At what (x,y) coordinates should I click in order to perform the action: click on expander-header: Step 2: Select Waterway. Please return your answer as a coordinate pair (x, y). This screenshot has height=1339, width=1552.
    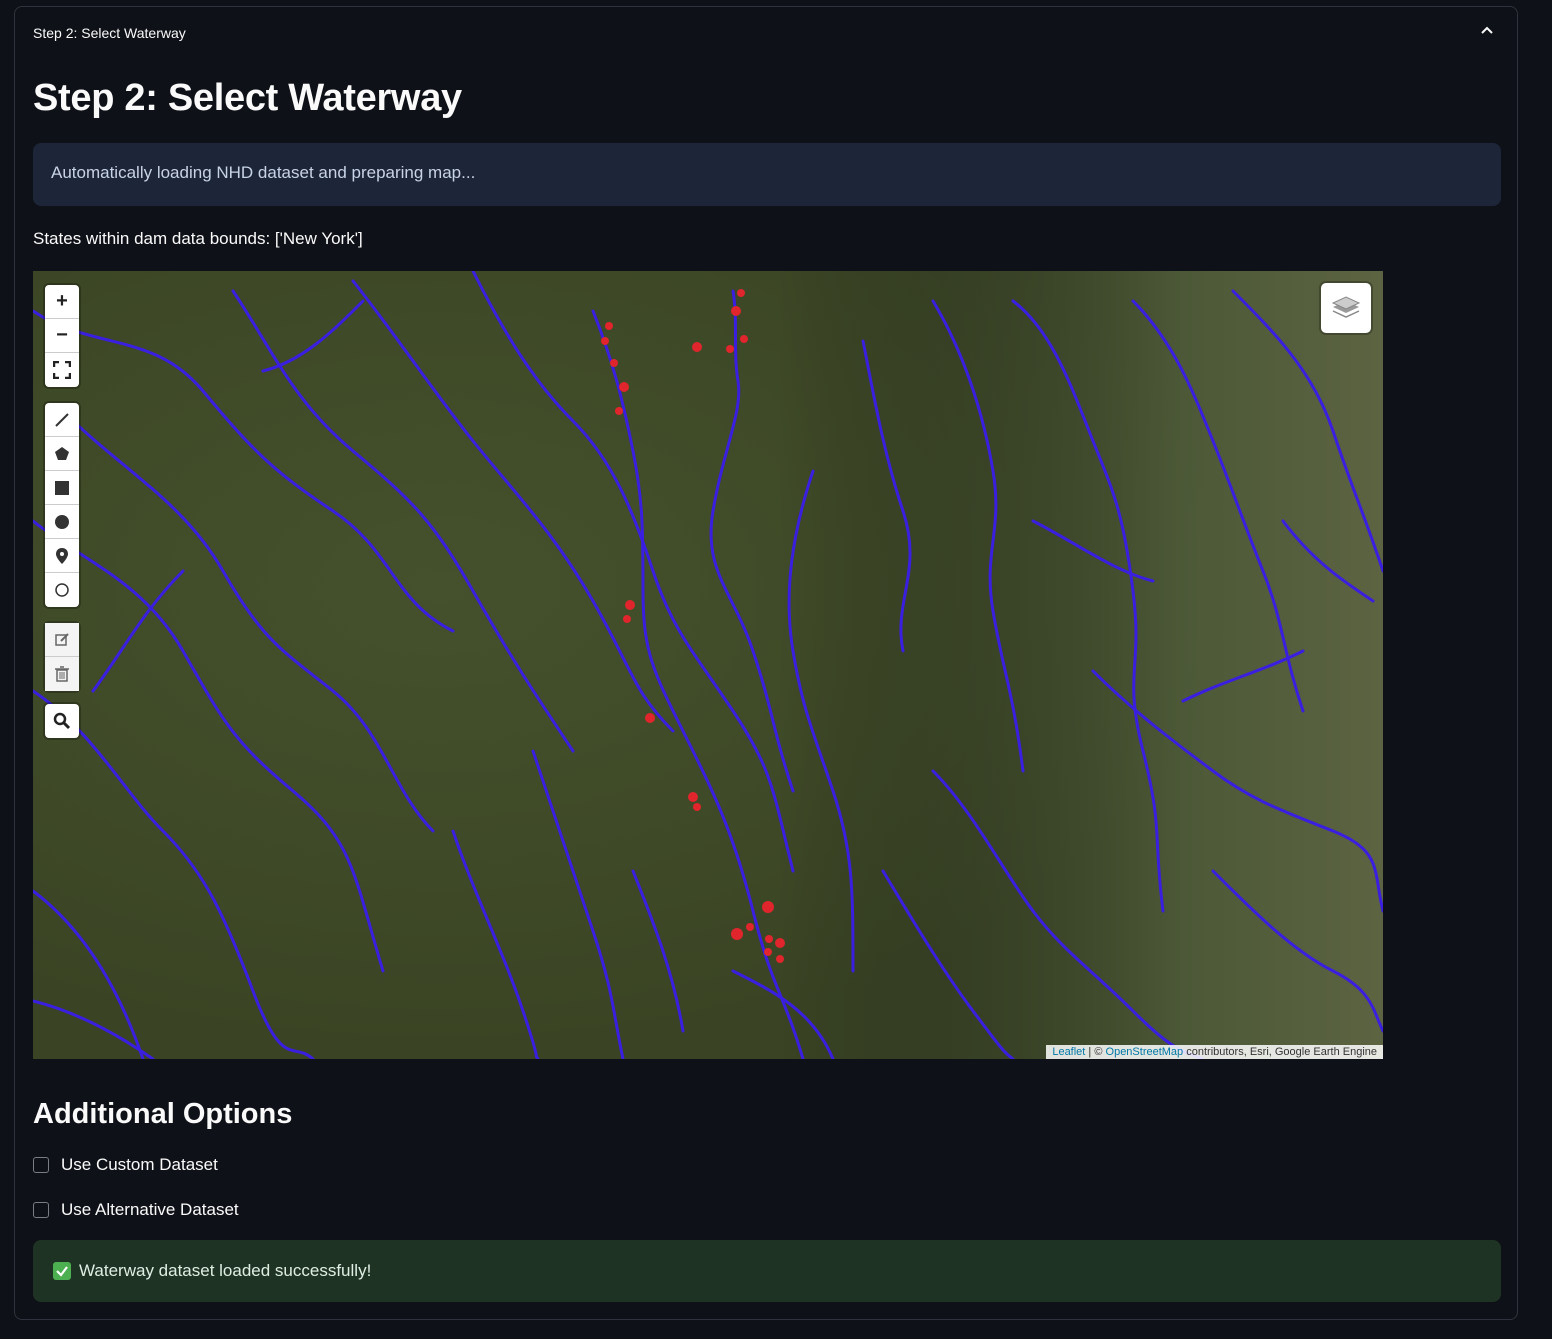
    Looking at the image, I should click on (109, 33).